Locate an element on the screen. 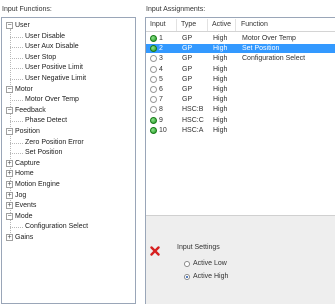  cell-input: 8 is located at coordinates (161, 110).